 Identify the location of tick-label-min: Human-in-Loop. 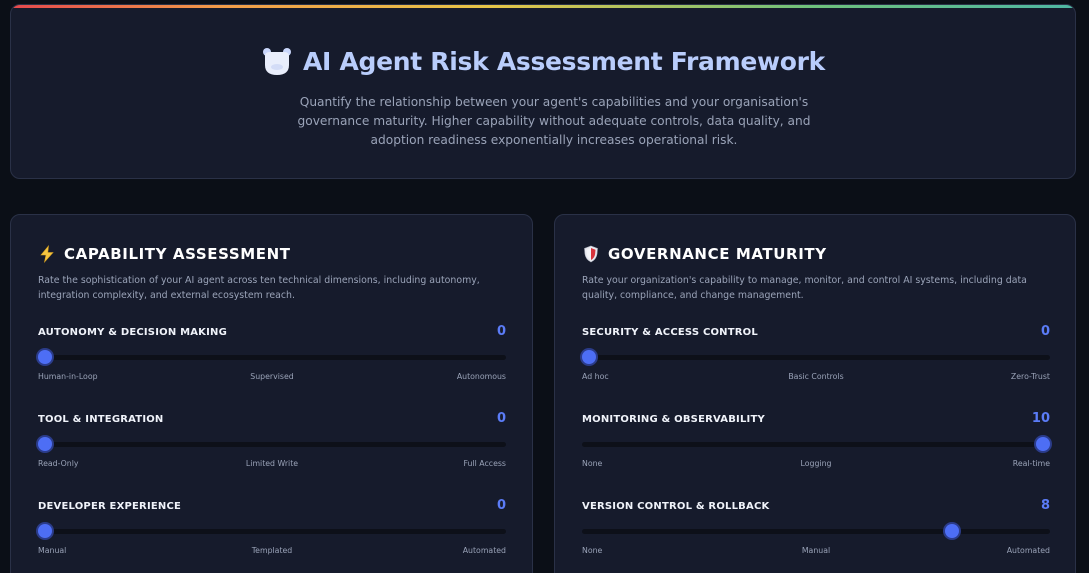
(68, 376).